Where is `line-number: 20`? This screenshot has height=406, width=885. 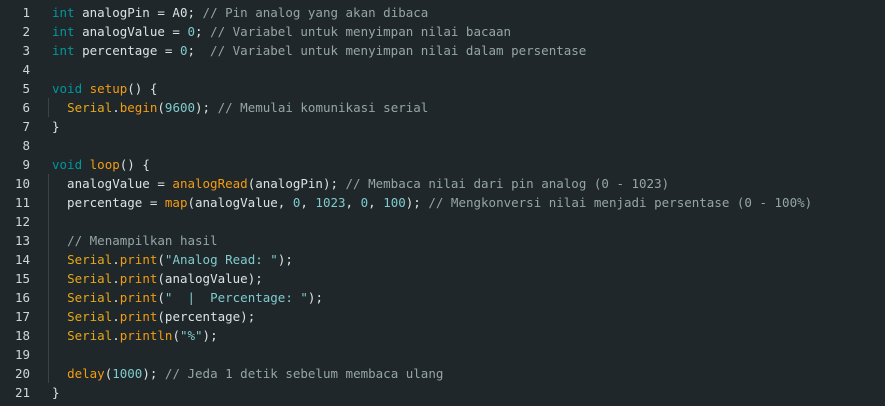
line-number: 20 is located at coordinates (22, 373).